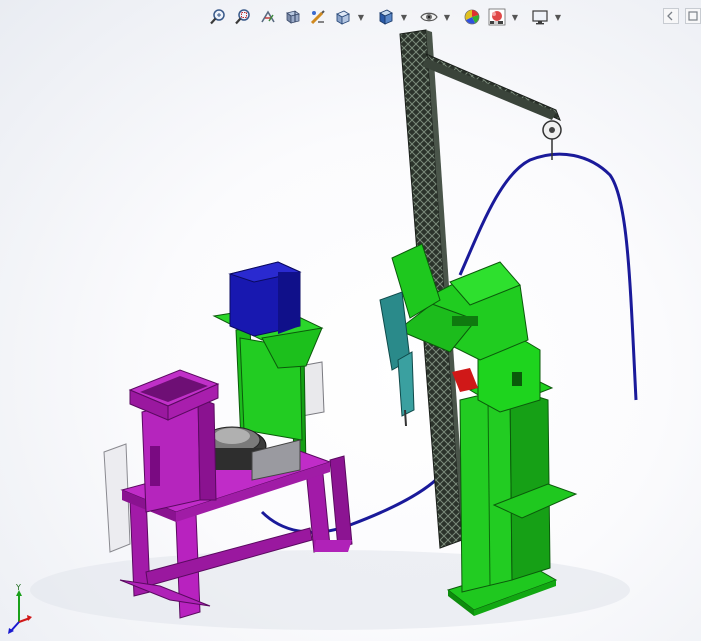  I want to click on view-orientation-button, so click(343, 17).